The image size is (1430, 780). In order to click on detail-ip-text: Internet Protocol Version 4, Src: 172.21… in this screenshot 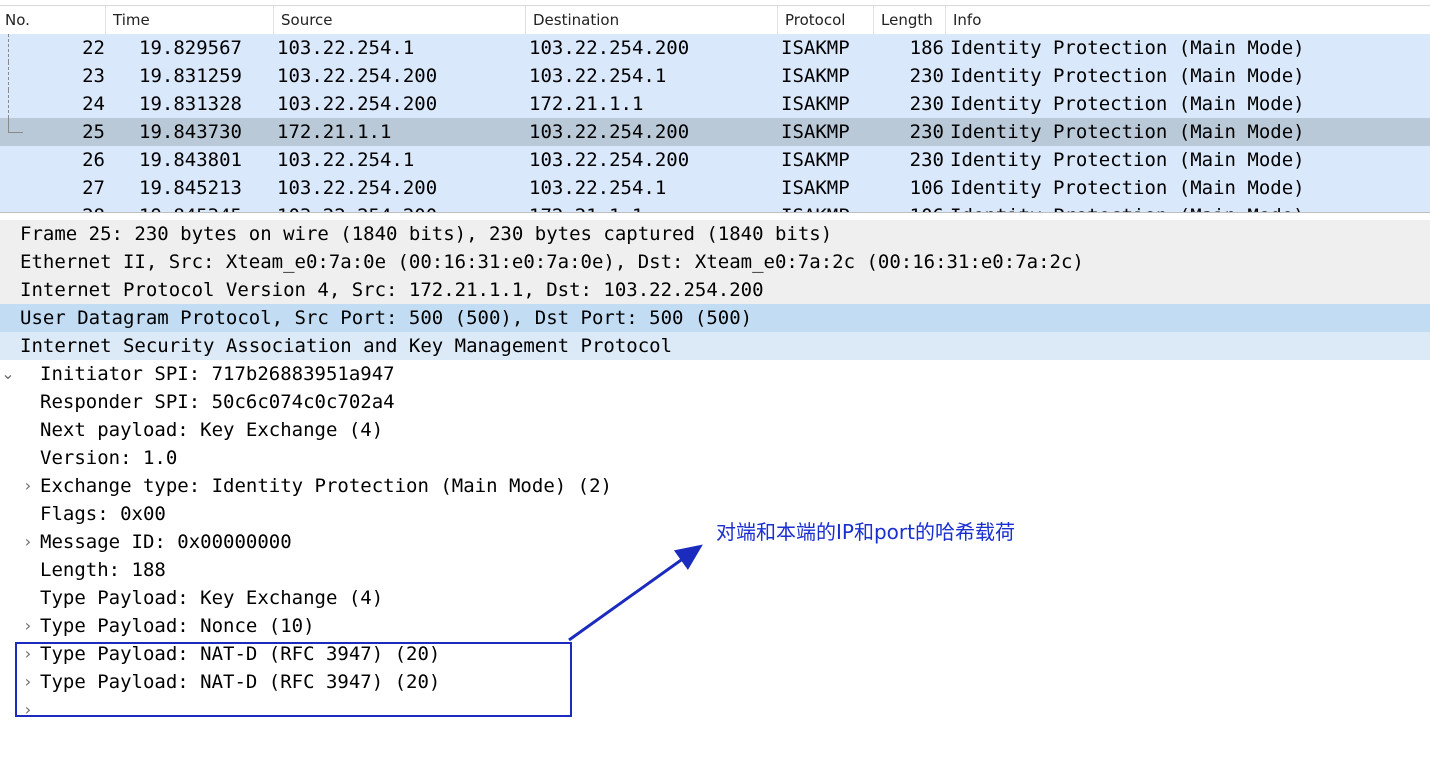, I will do `click(392, 290)`.